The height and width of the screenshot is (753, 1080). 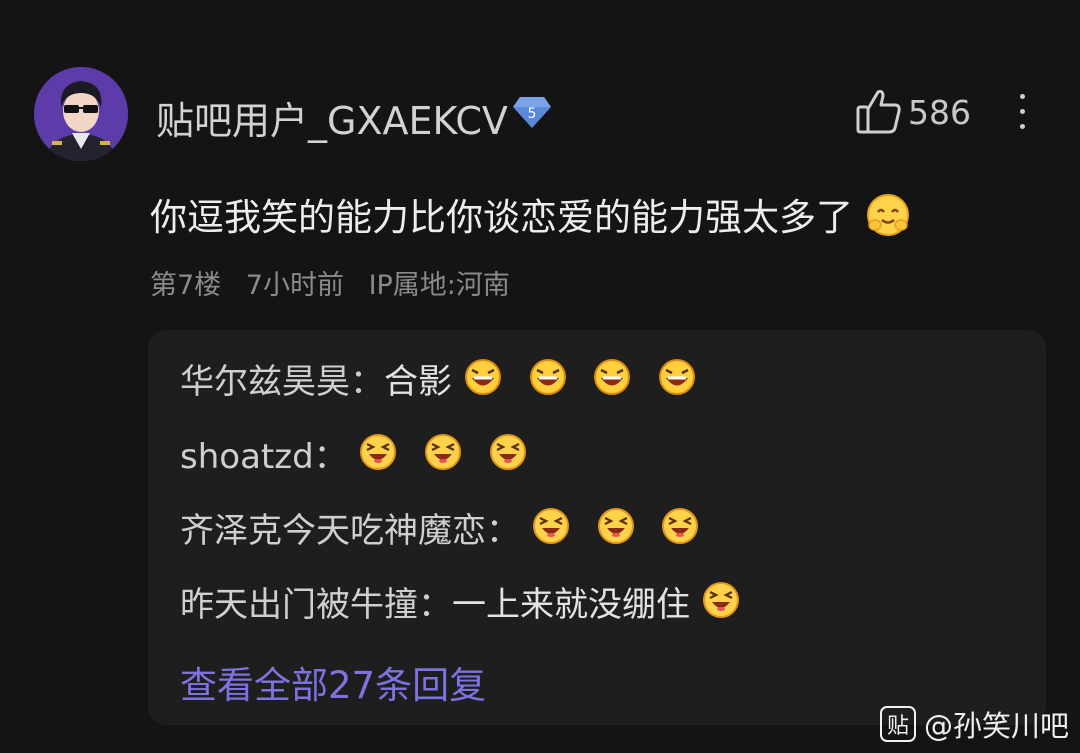 I want to click on watermark: 贴 @孙笑川吧, so click(x=974, y=724).